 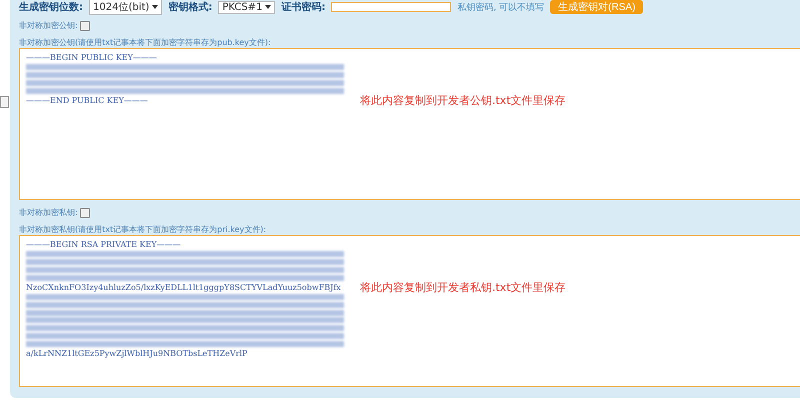 What do you see at coordinates (184, 287) in the screenshot?
I see `key-line: NzoCXnknFO3Izy4uhluzZo5/lxzKyEDLL1lt1gggpY8SCTYVLadYuuz5obwFBJfx` at bounding box center [184, 287].